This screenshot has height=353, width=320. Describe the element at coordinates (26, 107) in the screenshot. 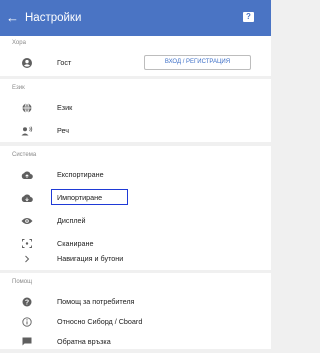

I see `globe-icon` at that location.